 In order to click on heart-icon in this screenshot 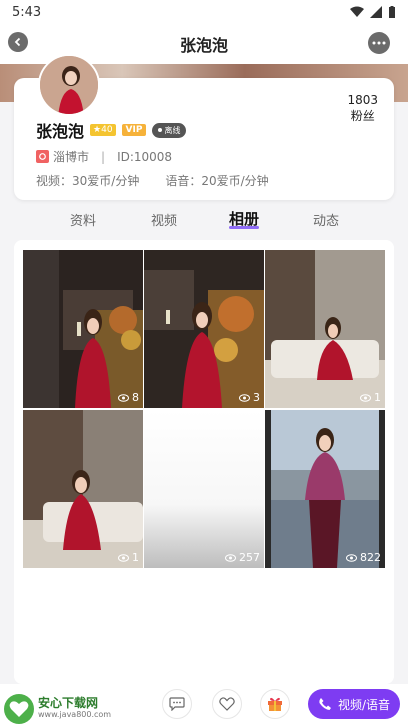, I will do `click(227, 704)`.